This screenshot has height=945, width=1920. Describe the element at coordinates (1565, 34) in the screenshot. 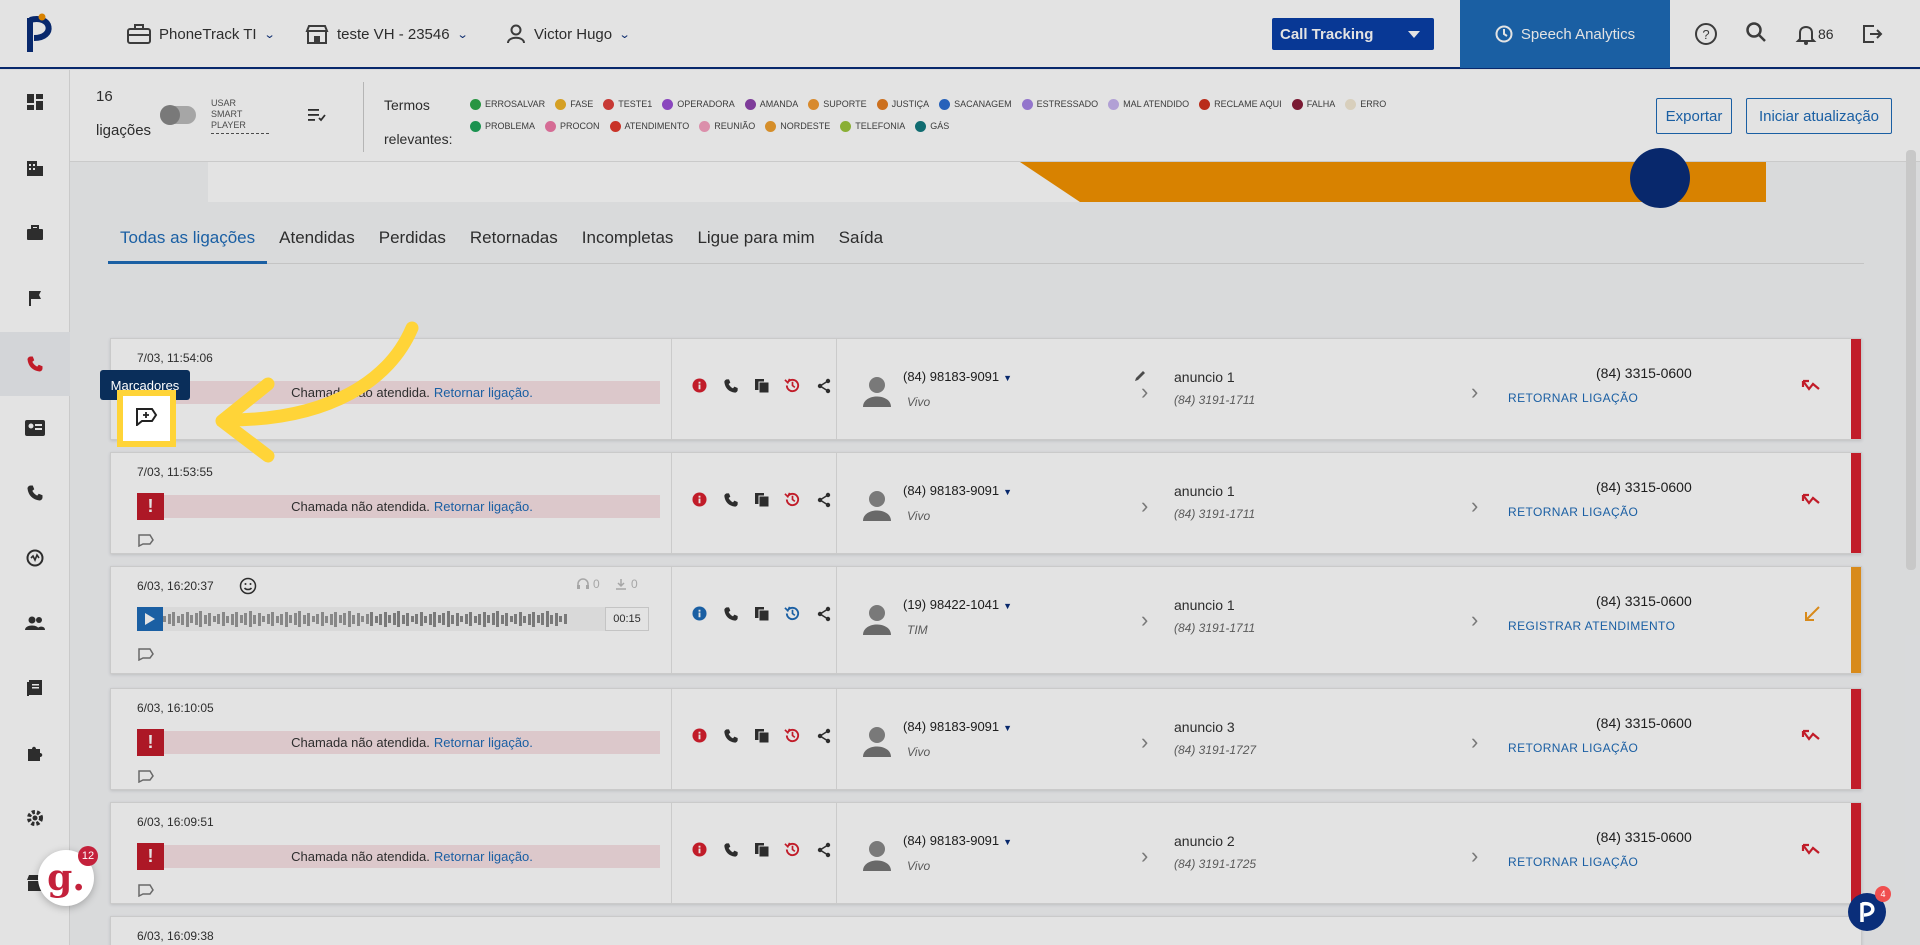

I see `speech-analytics-button: Speech Analytics` at that location.